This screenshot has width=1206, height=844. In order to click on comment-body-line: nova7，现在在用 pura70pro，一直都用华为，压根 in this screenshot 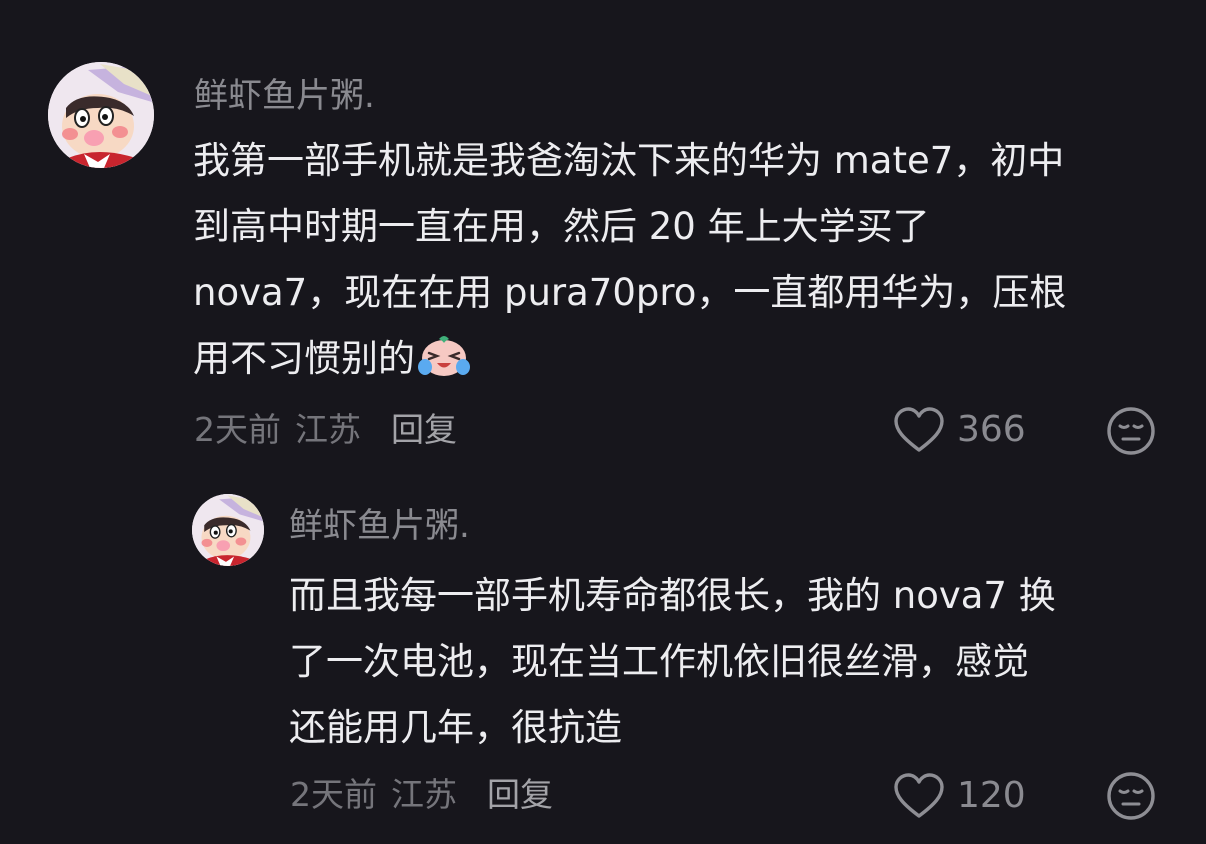, I will do `click(630, 292)`.